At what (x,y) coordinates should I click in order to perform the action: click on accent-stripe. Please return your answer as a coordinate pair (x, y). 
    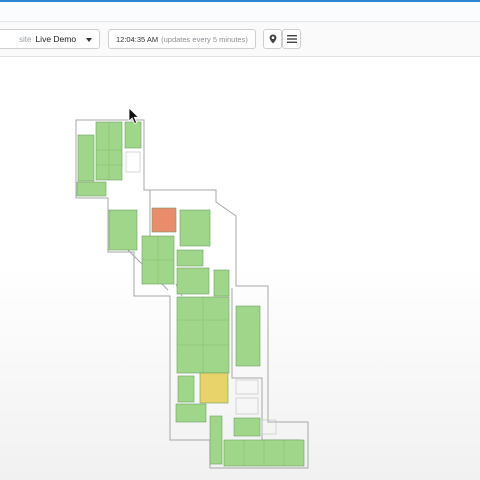
    Looking at the image, I should click on (240, 1).